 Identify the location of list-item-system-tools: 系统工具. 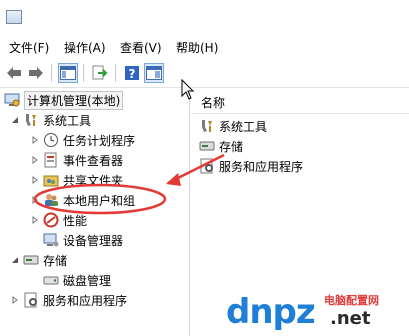
(233, 126).